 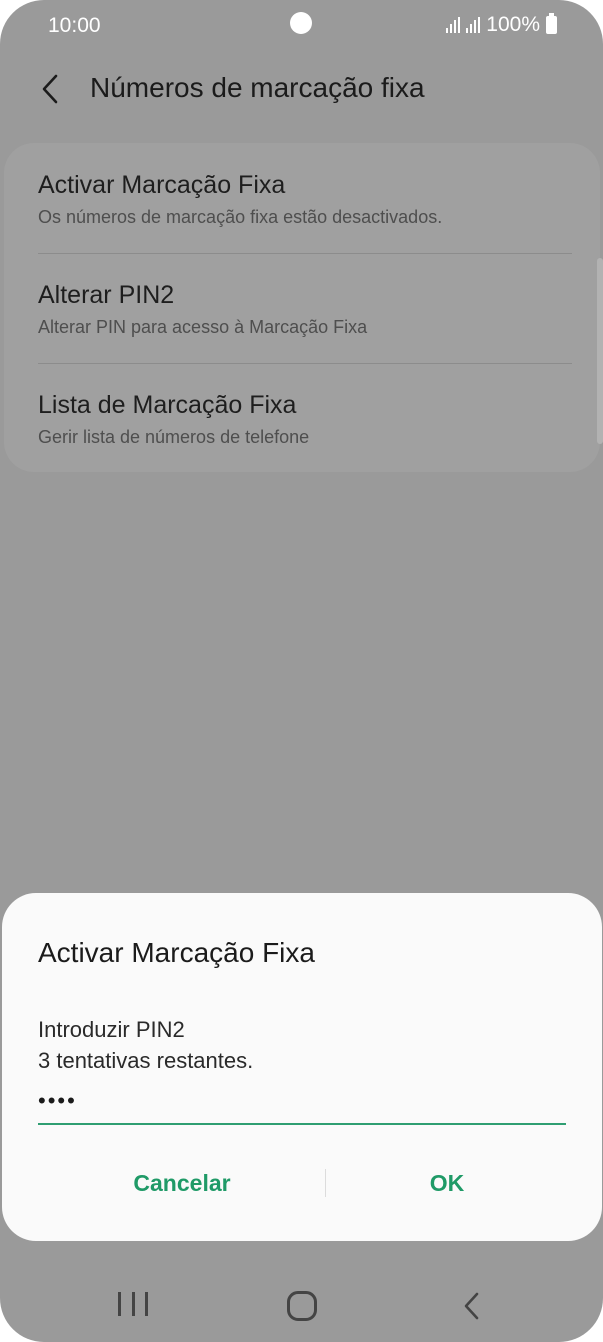 What do you see at coordinates (453, 25) in the screenshot?
I see `signal-icon` at bounding box center [453, 25].